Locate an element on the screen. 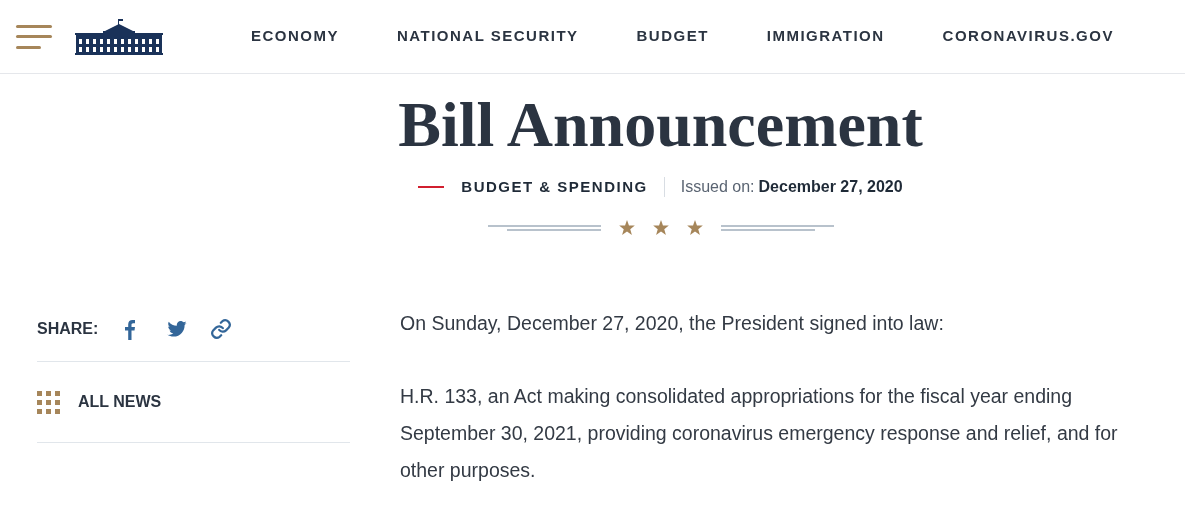  menu-icon is located at coordinates (34, 36).